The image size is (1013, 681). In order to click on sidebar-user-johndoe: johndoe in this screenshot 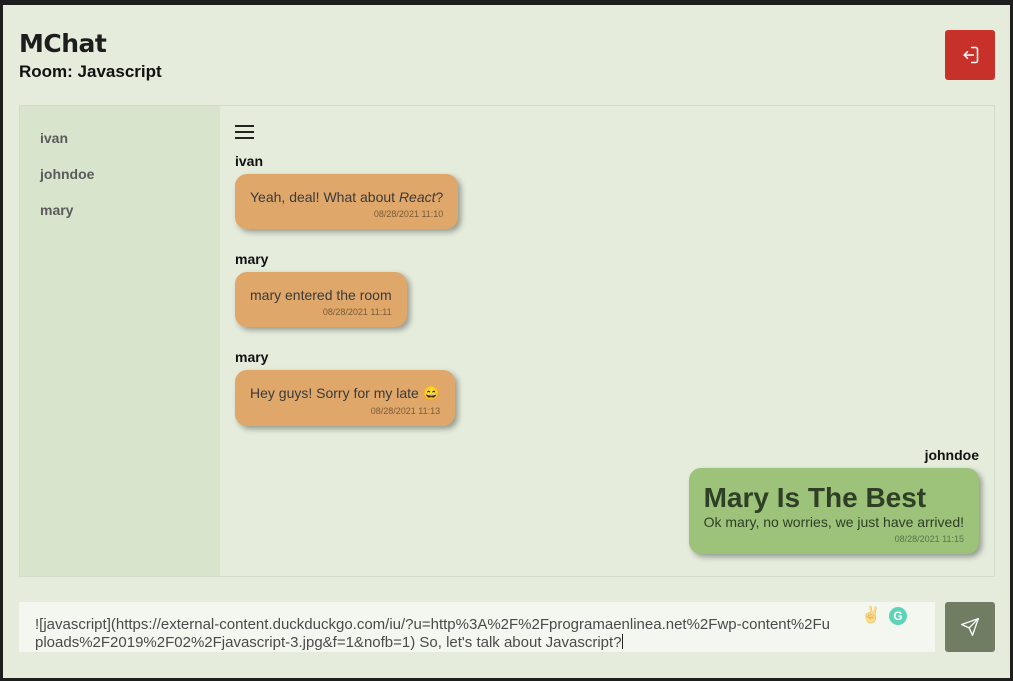, I will do `click(120, 174)`.